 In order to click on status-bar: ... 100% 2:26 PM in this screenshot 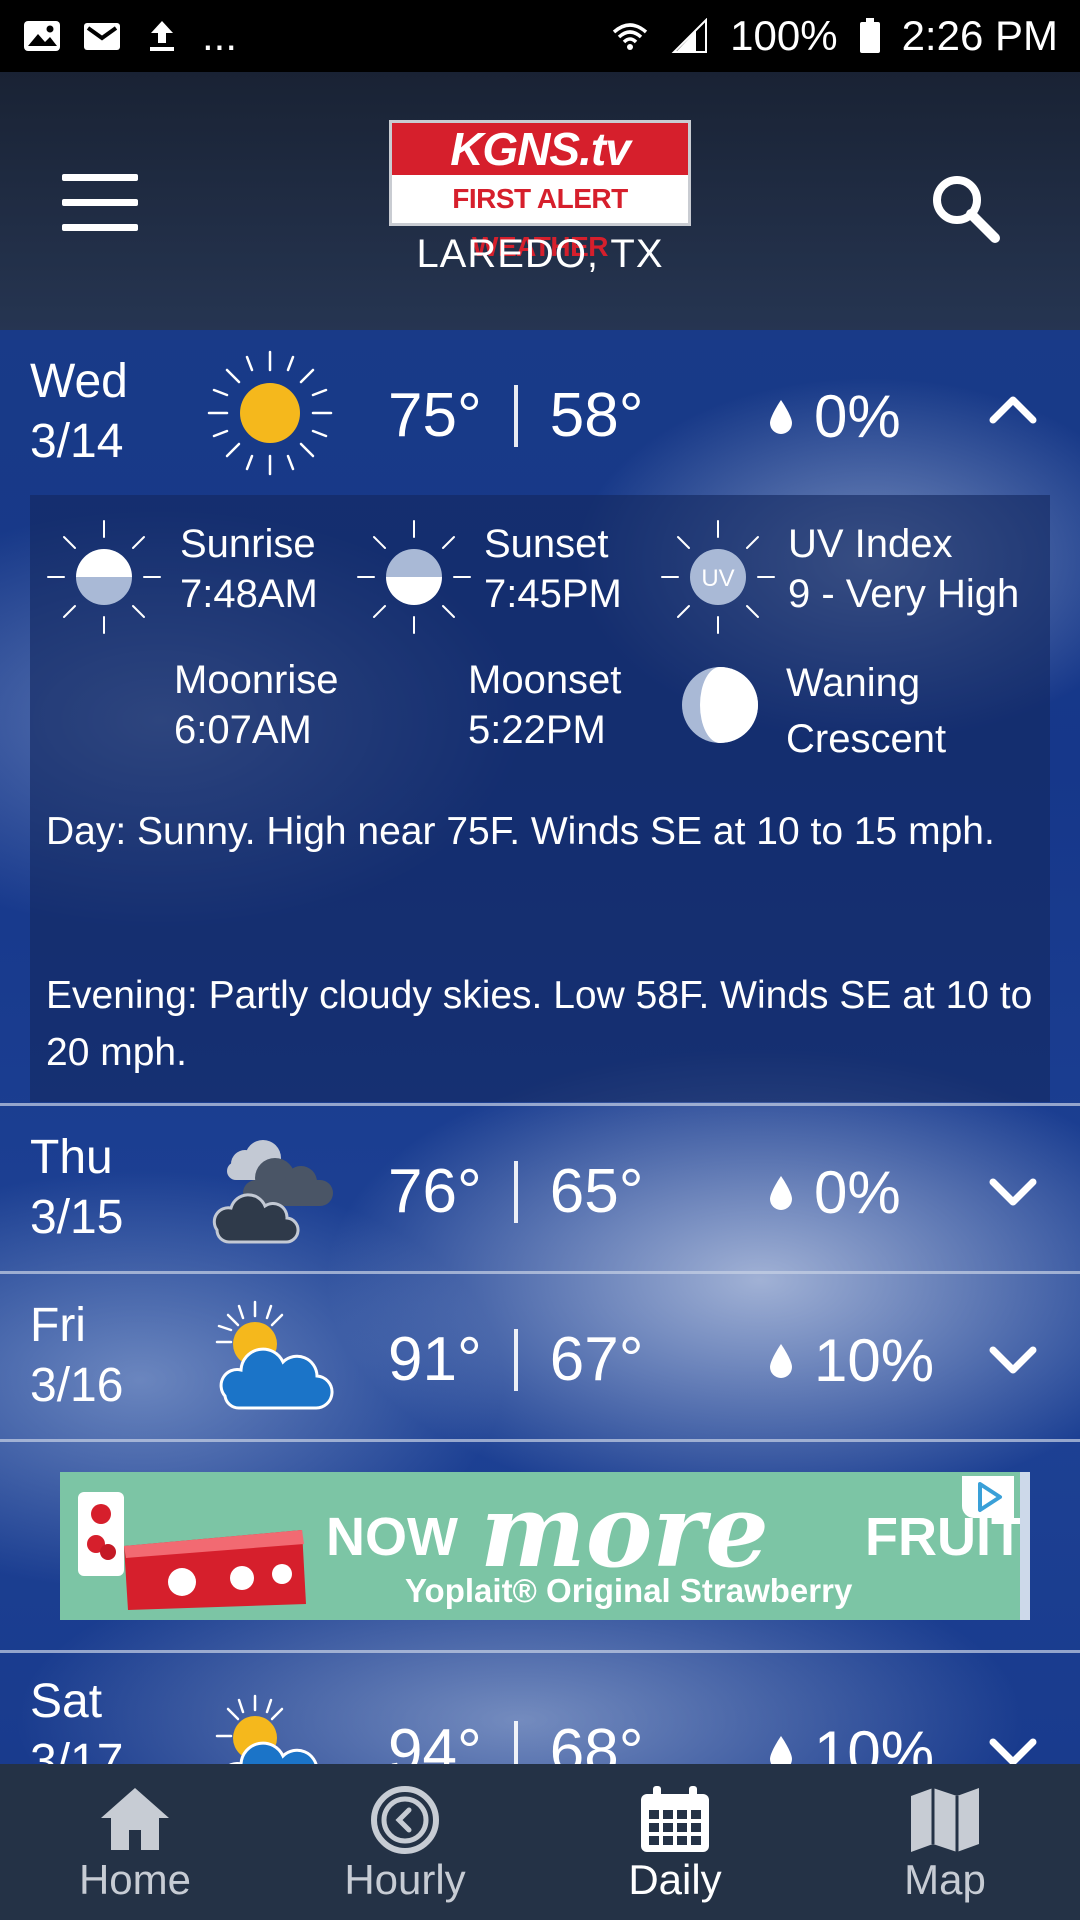, I will do `click(540, 36)`.